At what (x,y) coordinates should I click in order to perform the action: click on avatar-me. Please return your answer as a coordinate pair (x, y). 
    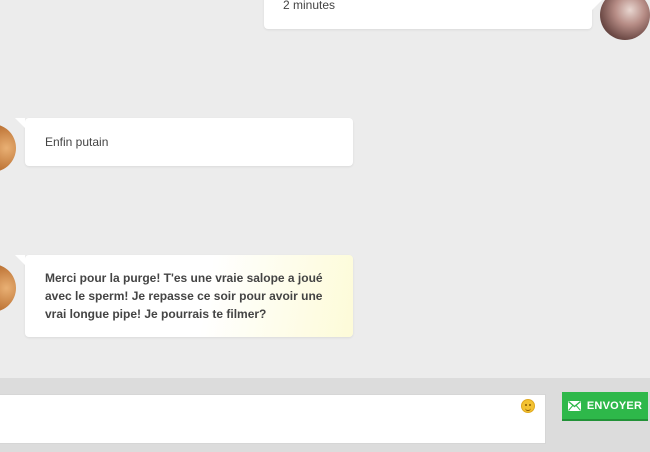
    Looking at the image, I should click on (625, 20).